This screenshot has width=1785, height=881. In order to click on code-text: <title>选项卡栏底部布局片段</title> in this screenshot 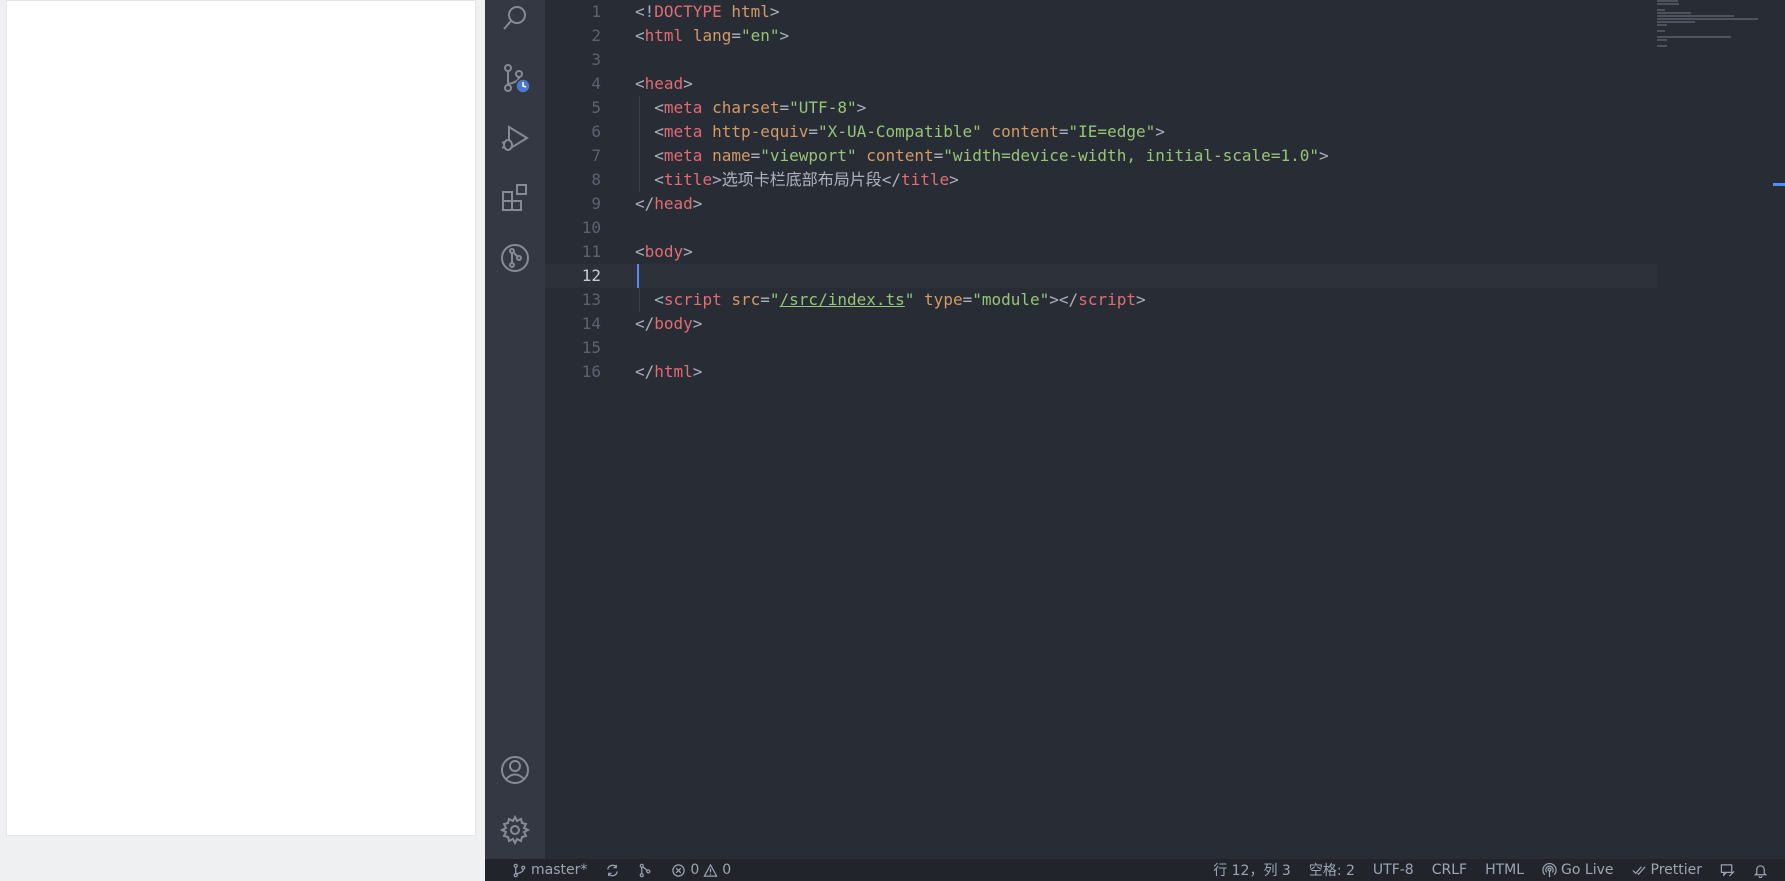, I will do `click(797, 179)`.